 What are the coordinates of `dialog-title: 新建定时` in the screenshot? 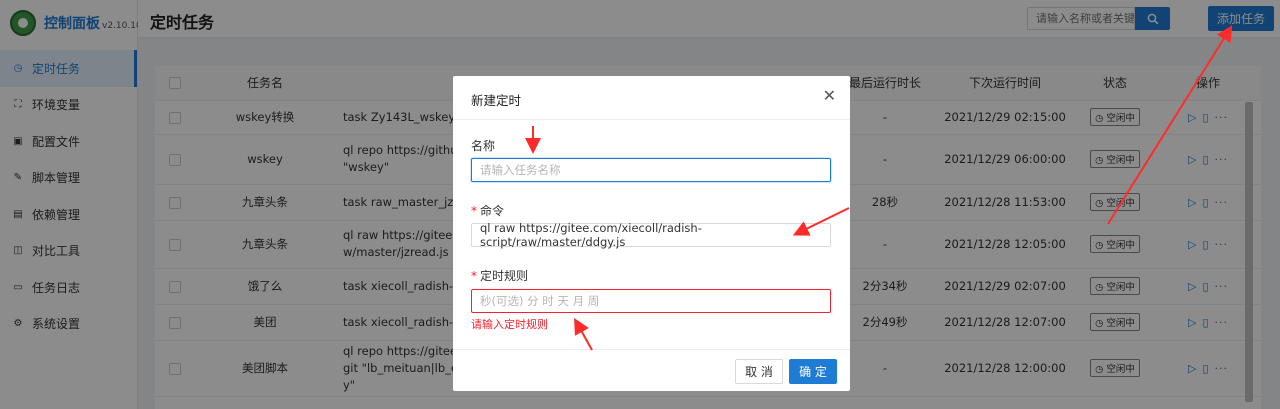 It's located at (496, 100).